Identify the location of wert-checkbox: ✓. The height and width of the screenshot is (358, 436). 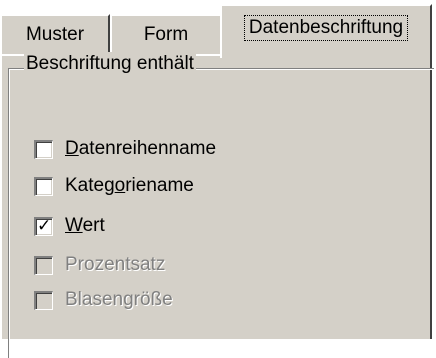
(43, 225).